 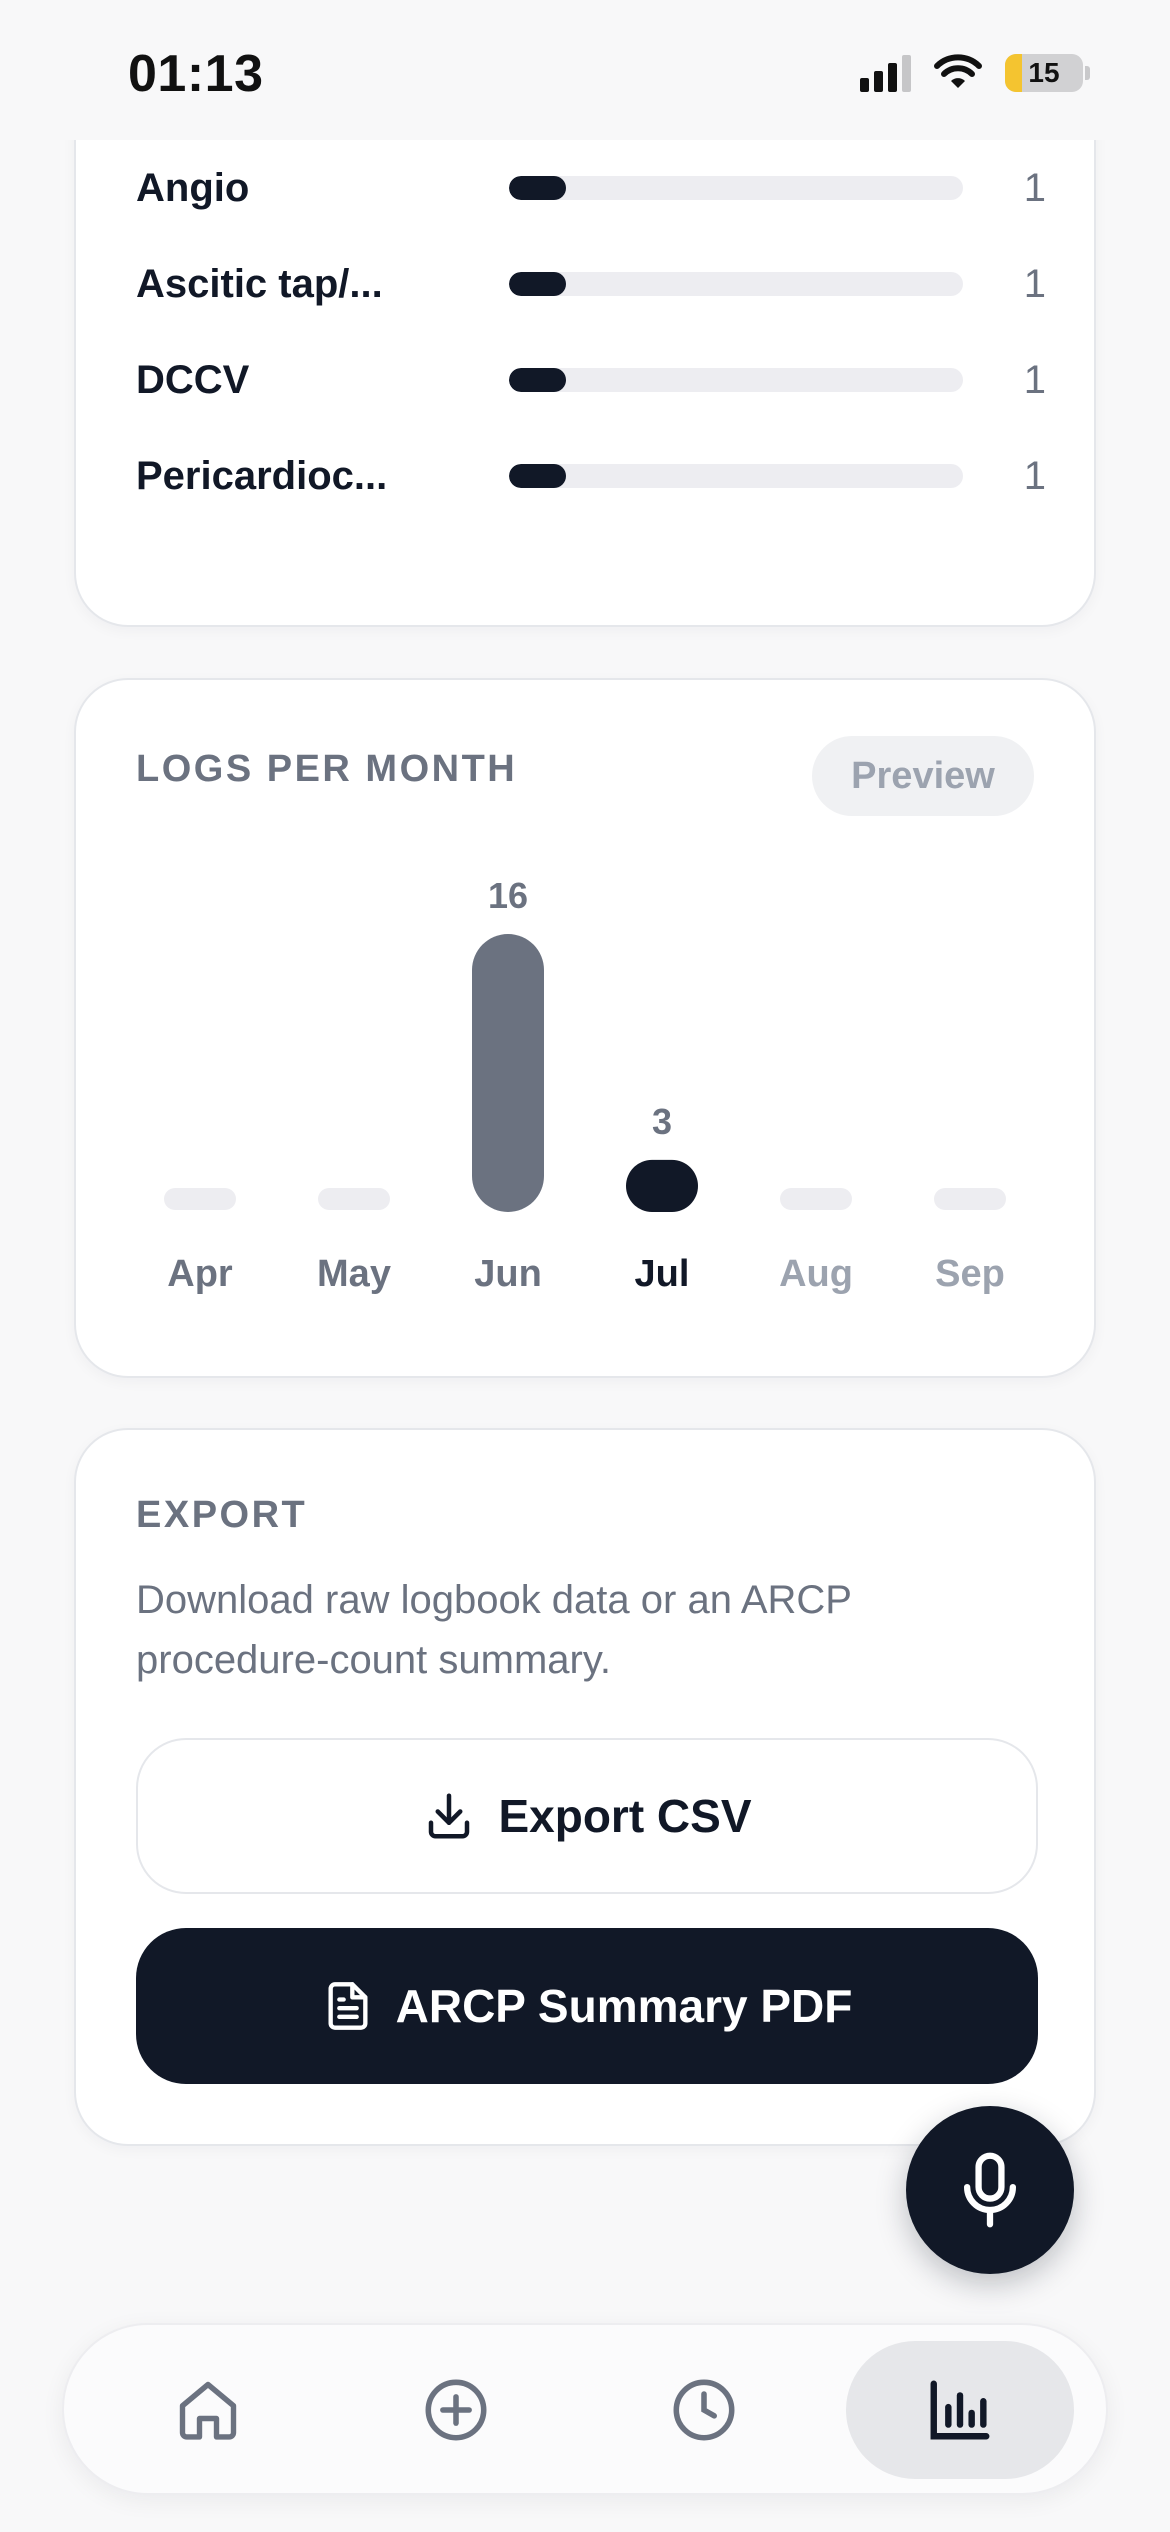 I want to click on tab-add, so click(x=456, y=2410).